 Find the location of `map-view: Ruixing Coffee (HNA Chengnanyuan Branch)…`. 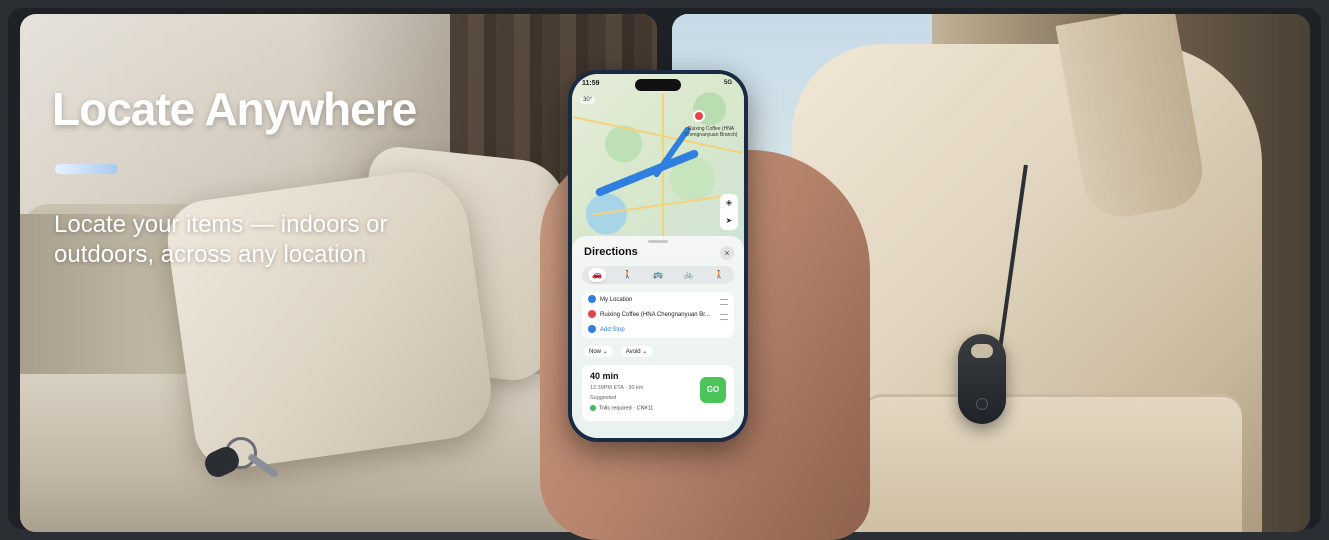

map-view: Ruixing Coffee (HNA Chengnanyuan Branch)… is located at coordinates (658, 161).